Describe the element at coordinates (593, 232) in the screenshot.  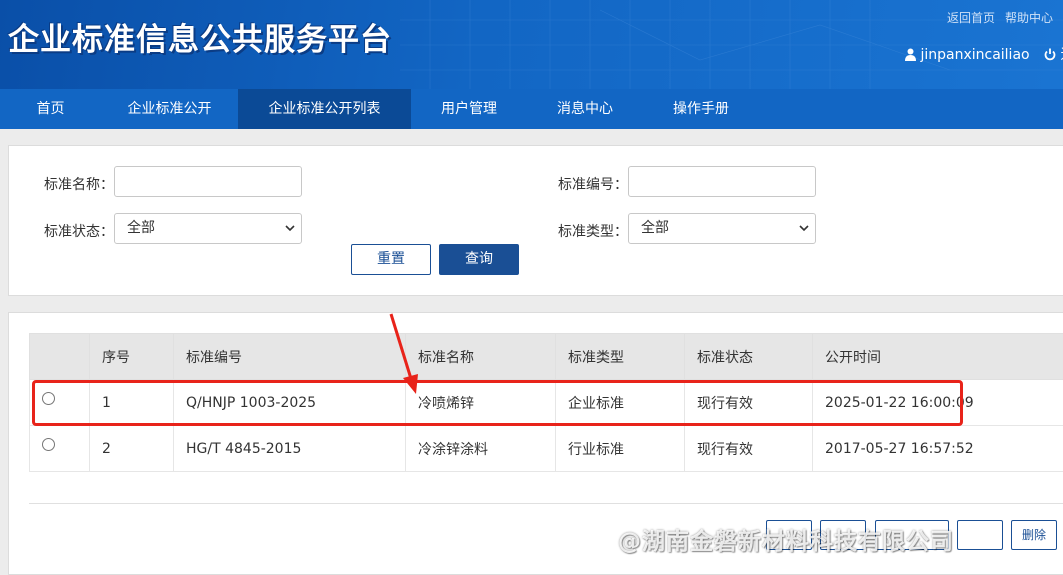
I see `standard-type-label: 标准类型：` at that location.